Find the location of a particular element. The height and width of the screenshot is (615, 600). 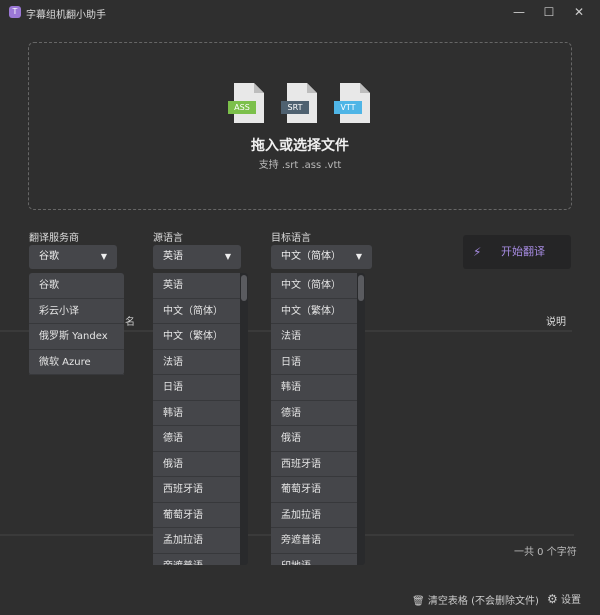

source-language-select: 英语 ▼ is located at coordinates (197, 257).